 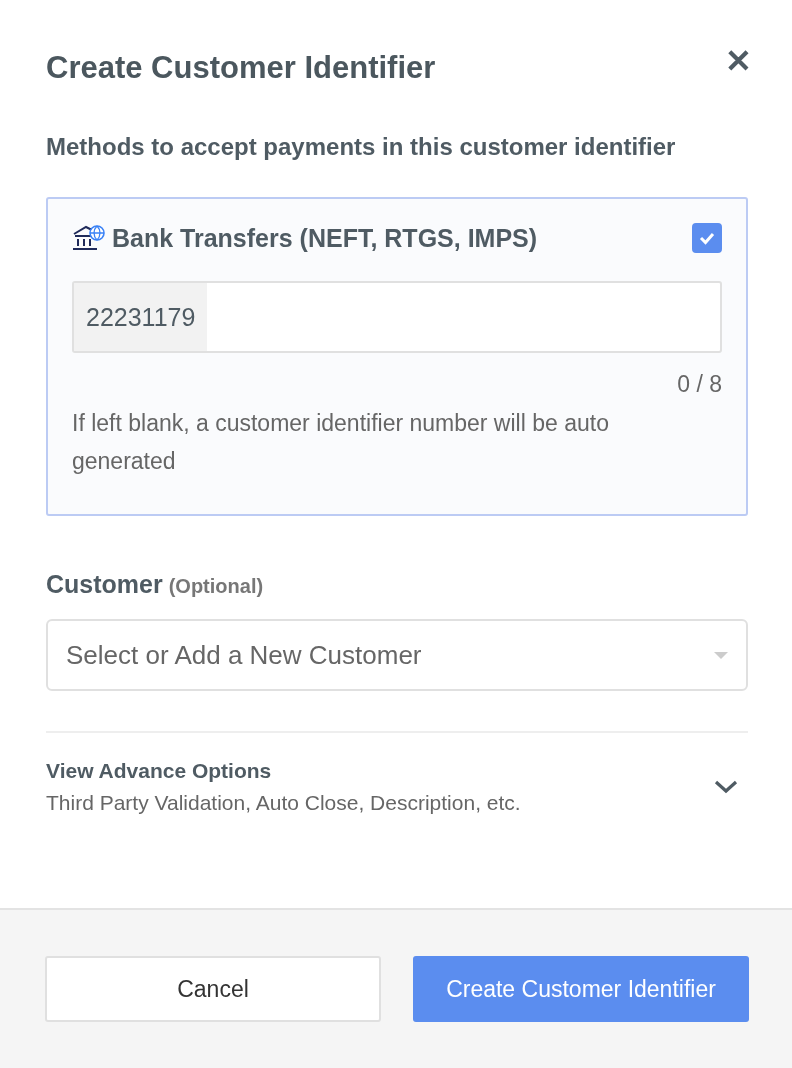 What do you see at coordinates (104, 584) in the screenshot?
I see `customer-label: Customer` at bounding box center [104, 584].